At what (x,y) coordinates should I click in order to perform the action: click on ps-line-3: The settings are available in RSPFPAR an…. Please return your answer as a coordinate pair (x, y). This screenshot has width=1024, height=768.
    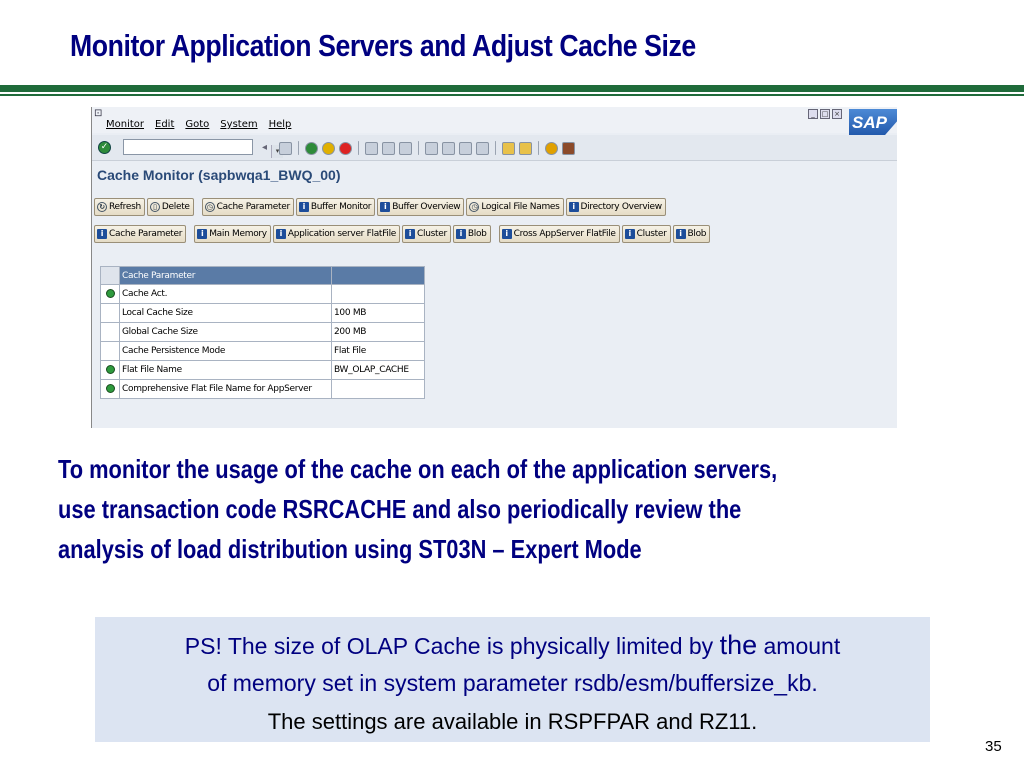
    Looking at the image, I should click on (512, 721).